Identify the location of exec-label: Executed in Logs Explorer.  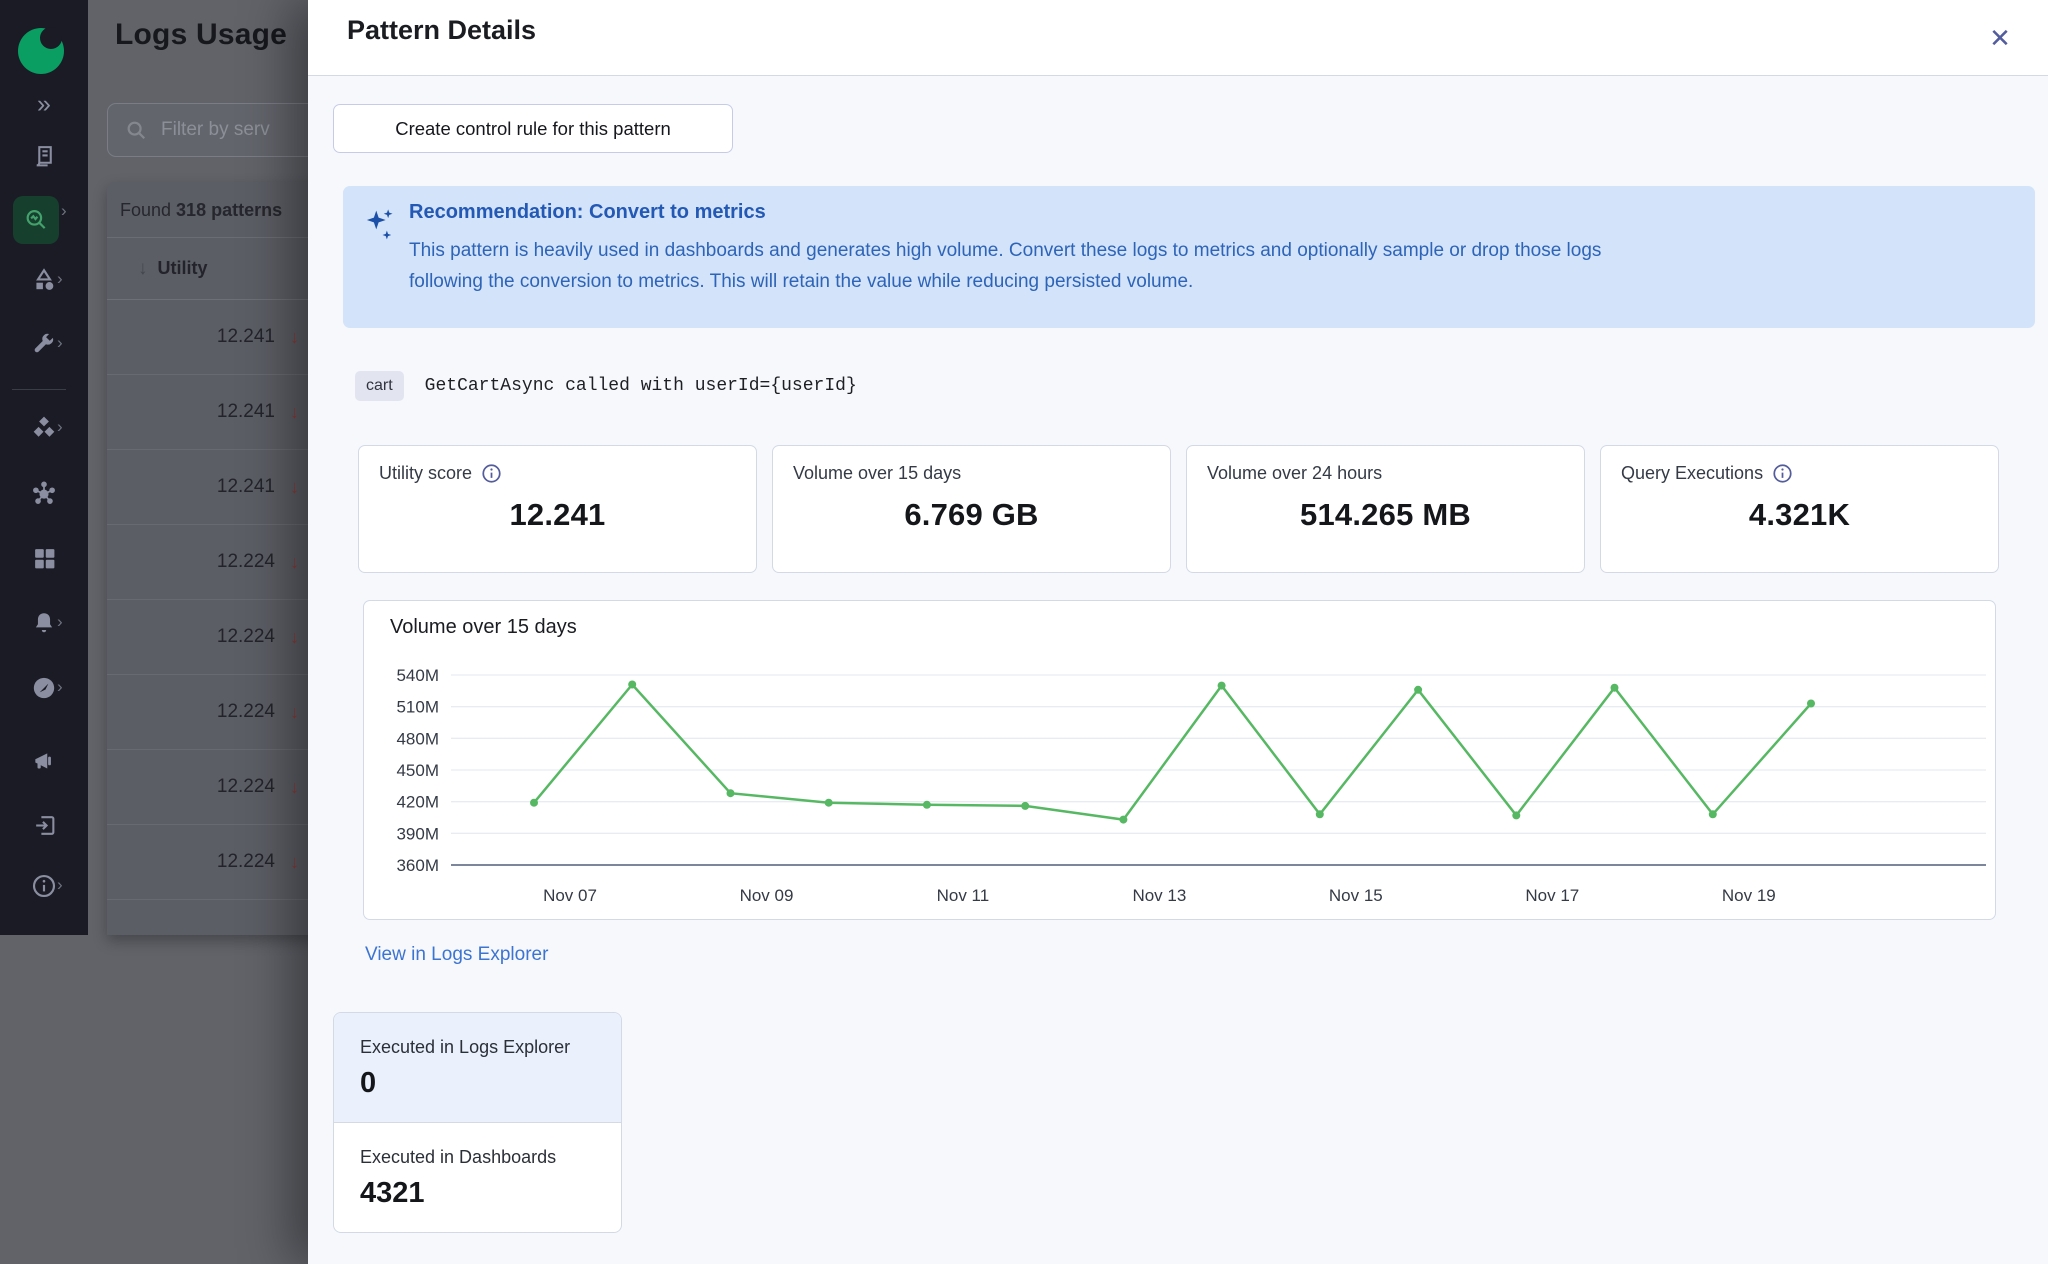
(465, 1047).